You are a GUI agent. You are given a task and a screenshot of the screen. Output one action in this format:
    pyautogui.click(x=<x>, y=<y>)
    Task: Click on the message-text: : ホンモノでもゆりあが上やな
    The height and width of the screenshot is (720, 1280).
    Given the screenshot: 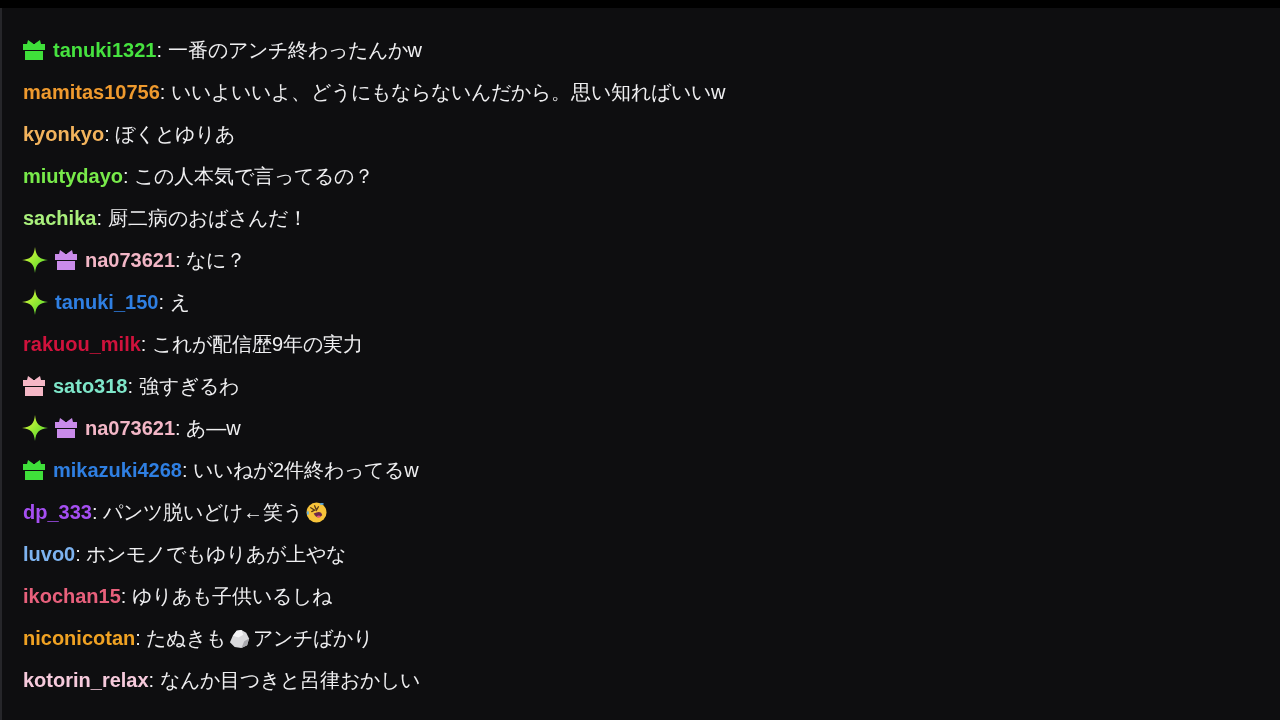 What is the action you would take?
    pyautogui.click(x=211, y=554)
    